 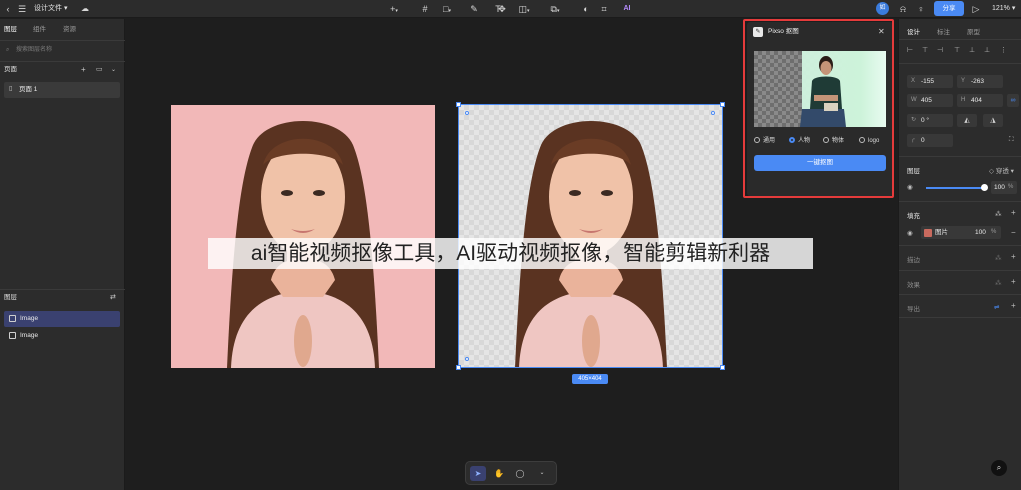 I want to click on corner-radius-field: ╭ 0, so click(x=930, y=140).